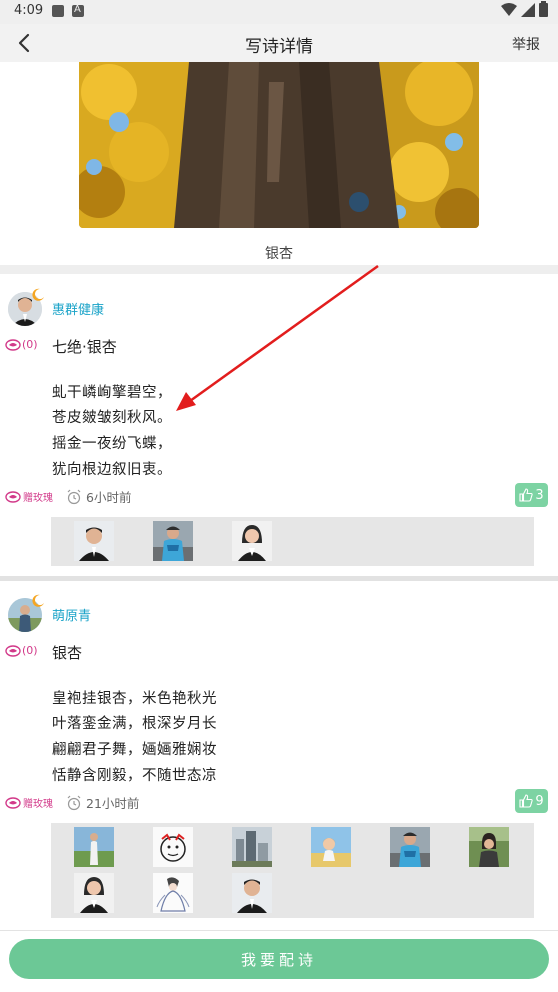 This screenshot has height=992, width=558. I want to click on back-button, so click(25, 43).